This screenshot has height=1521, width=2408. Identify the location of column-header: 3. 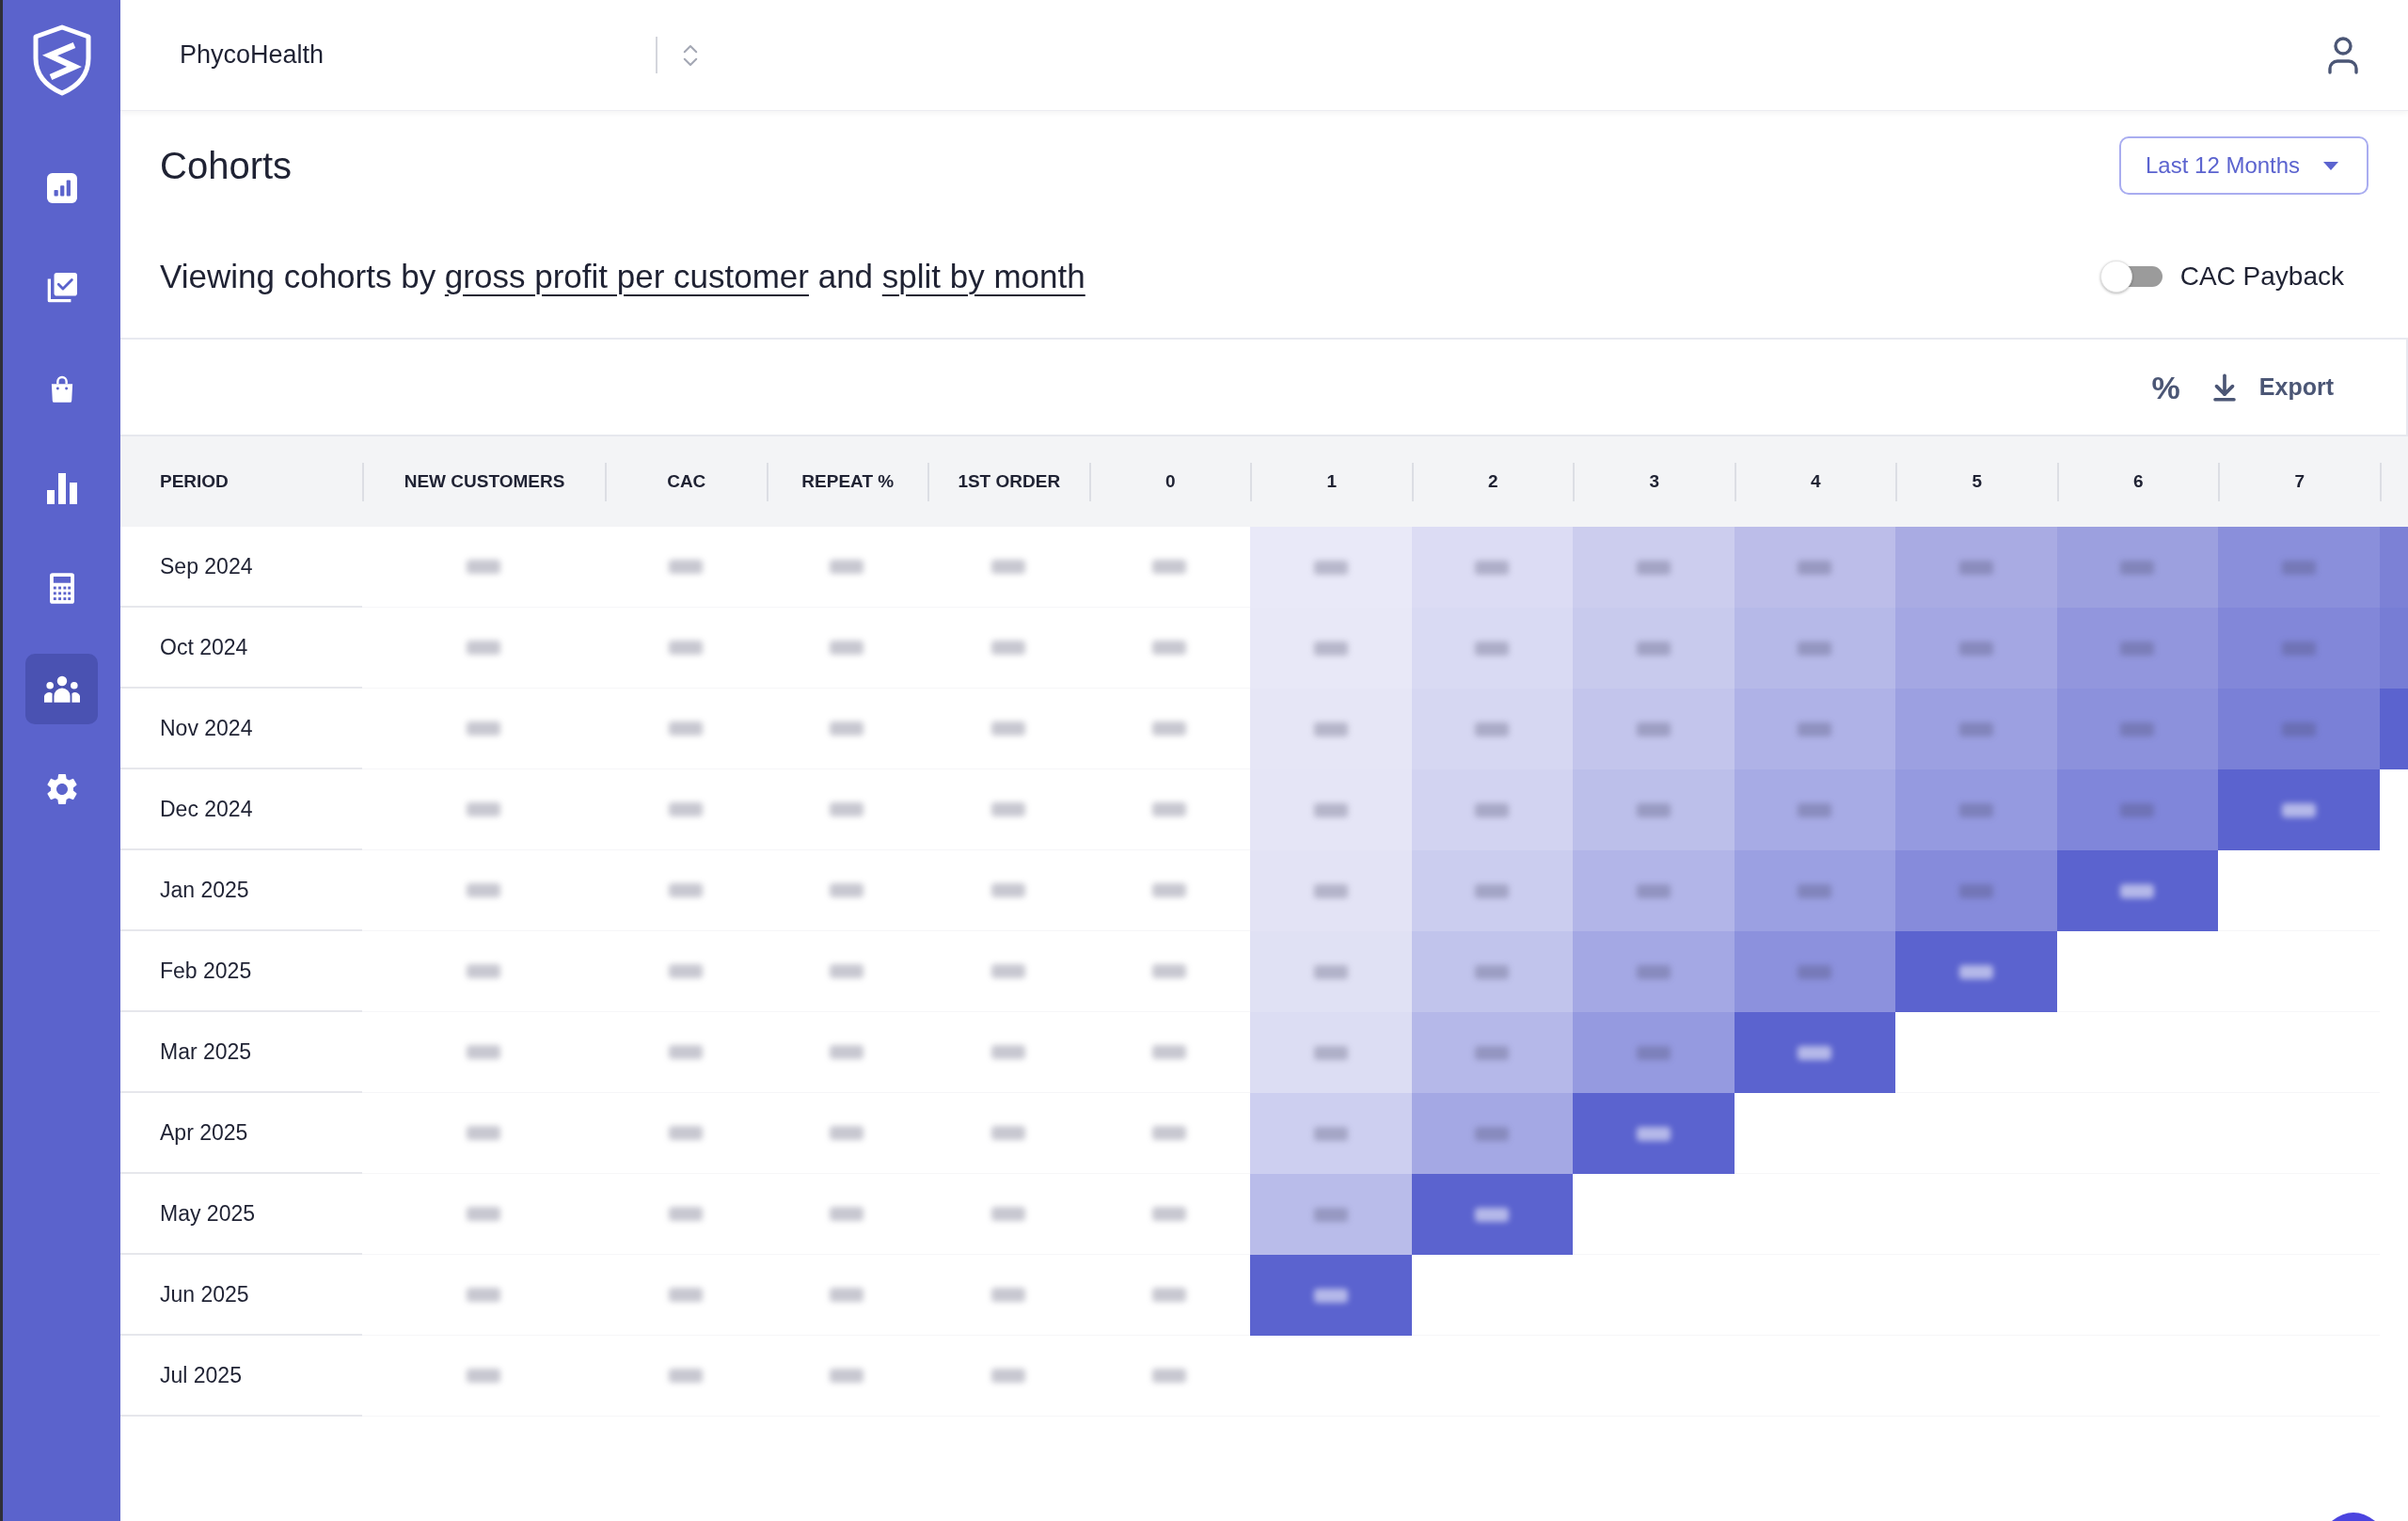
(1655, 481).